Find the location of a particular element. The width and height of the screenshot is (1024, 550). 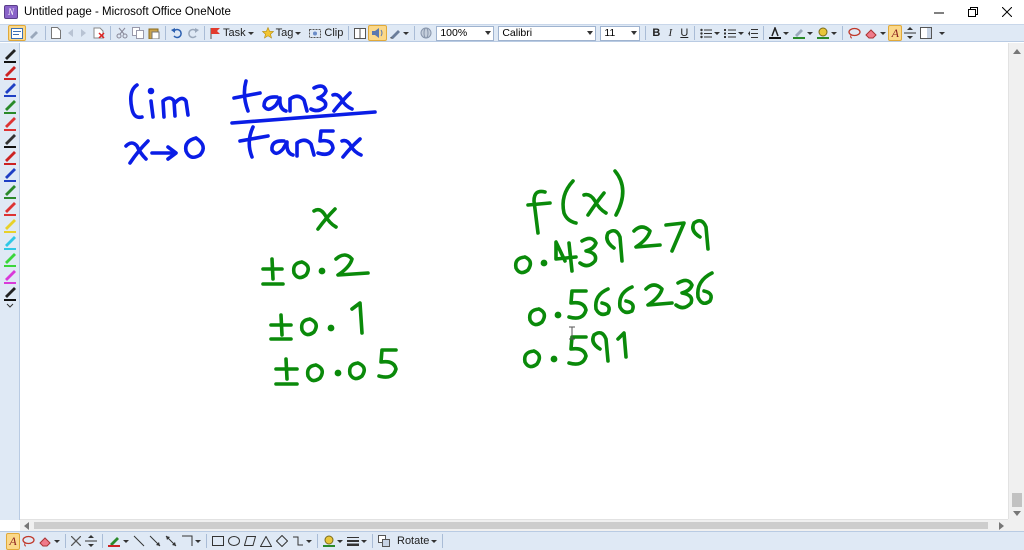

page-layout-button is located at coordinates (360, 33).